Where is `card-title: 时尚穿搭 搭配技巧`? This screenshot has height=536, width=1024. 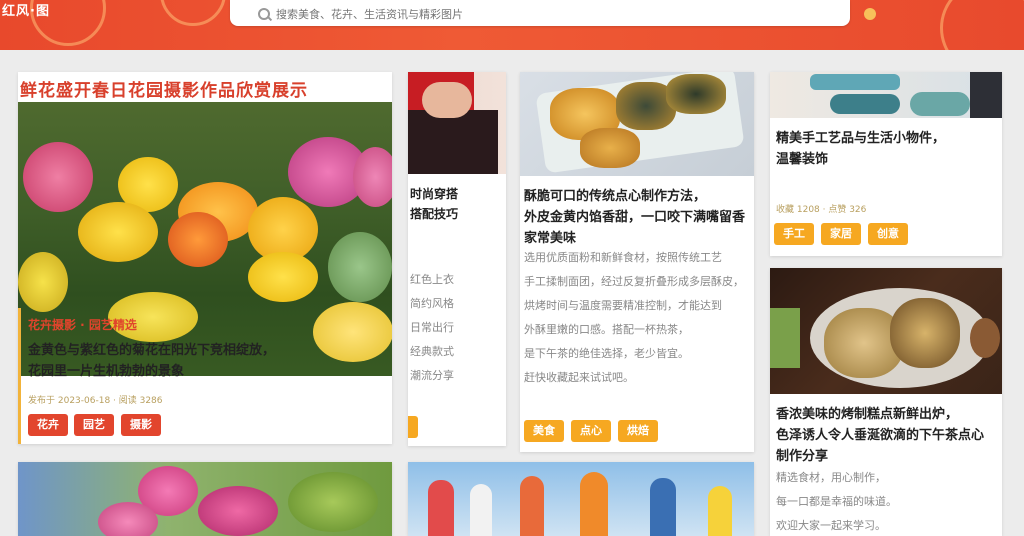 card-title: 时尚穿搭 搭配技巧 is located at coordinates (458, 204).